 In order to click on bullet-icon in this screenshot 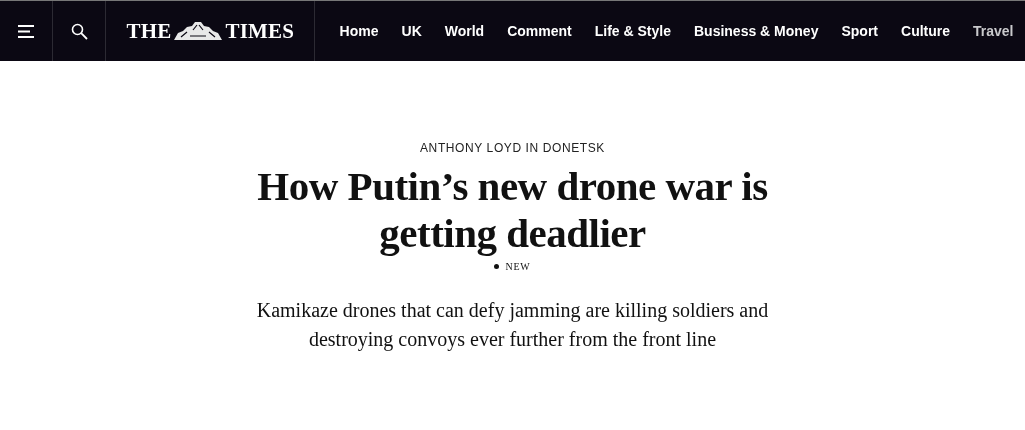, I will do `click(497, 266)`.